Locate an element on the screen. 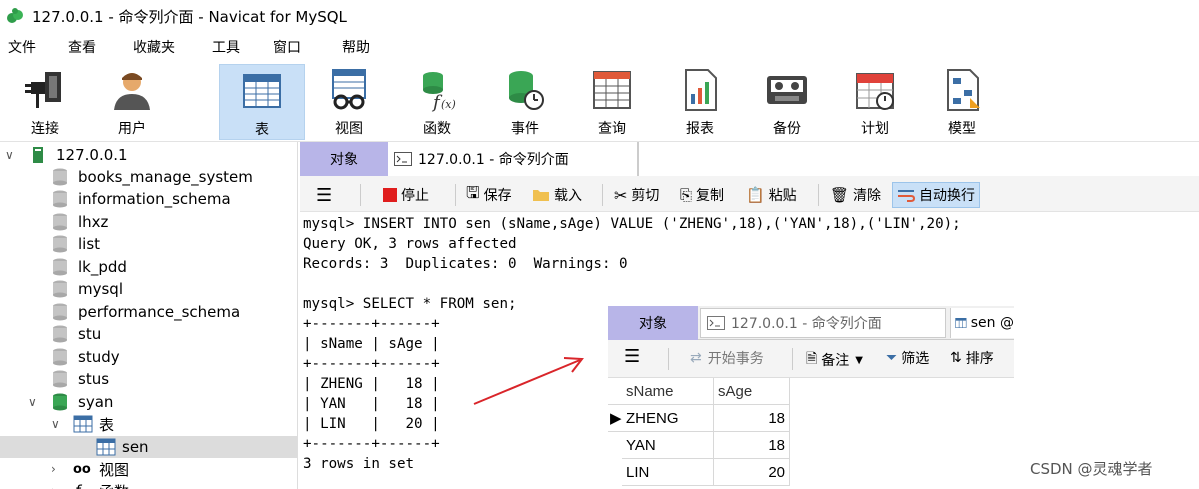  query-button: 查询 is located at coordinates (612, 102).